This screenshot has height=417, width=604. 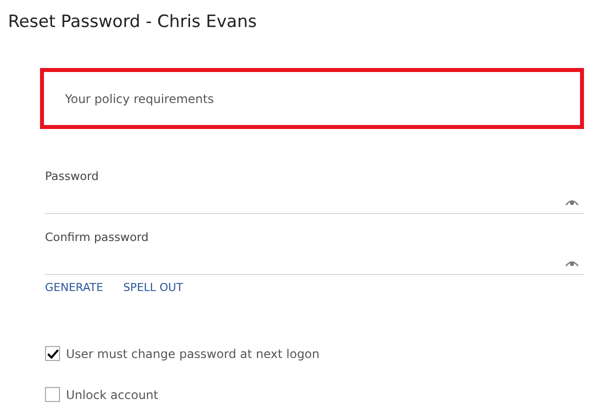 I want to click on policy-text: Your policy requirements, so click(x=139, y=99).